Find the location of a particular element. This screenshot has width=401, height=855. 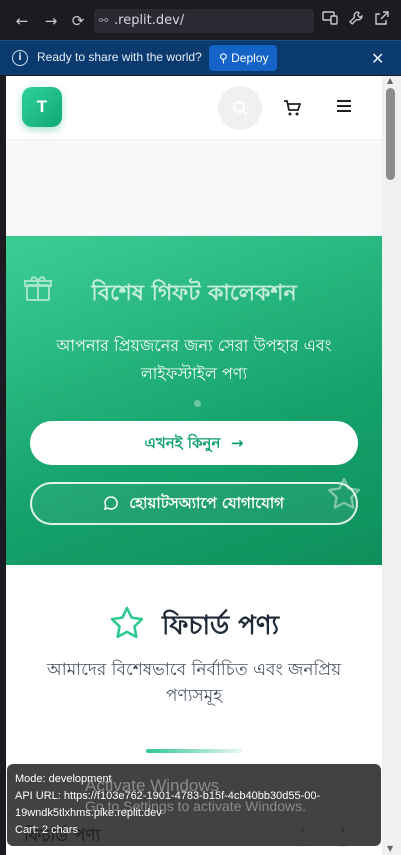

scroll-down-icon: ▼ is located at coordinates (390, 848).